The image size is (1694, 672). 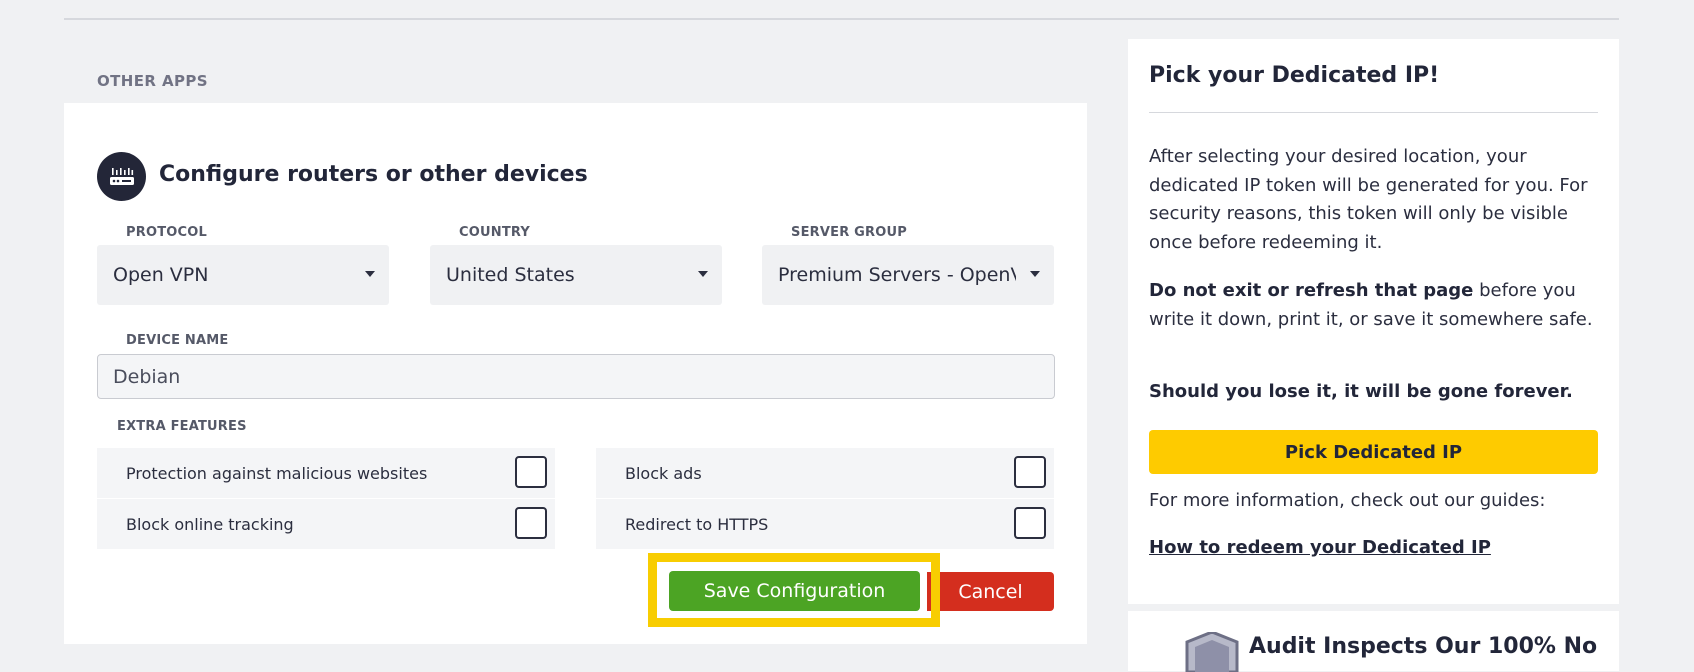 What do you see at coordinates (825, 473) in the screenshot?
I see `feature-block-ads: Block ads` at bounding box center [825, 473].